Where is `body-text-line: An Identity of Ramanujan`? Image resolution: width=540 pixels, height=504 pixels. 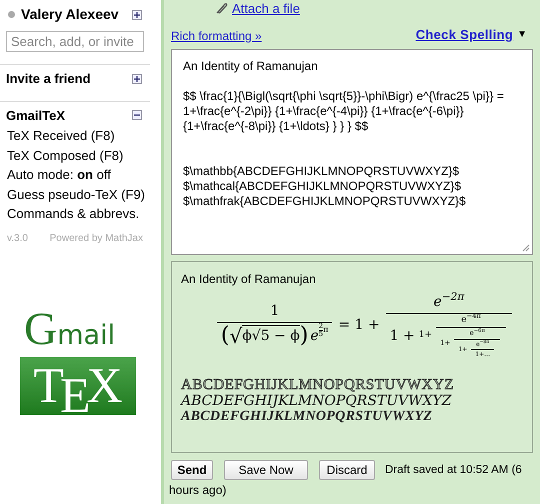
body-text-line: An Identity of Ramanujan is located at coordinates (250, 66).